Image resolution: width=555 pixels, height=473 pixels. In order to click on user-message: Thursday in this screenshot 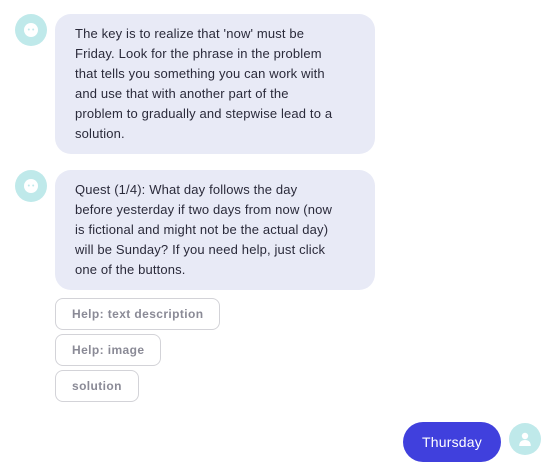, I will do `click(452, 442)`.